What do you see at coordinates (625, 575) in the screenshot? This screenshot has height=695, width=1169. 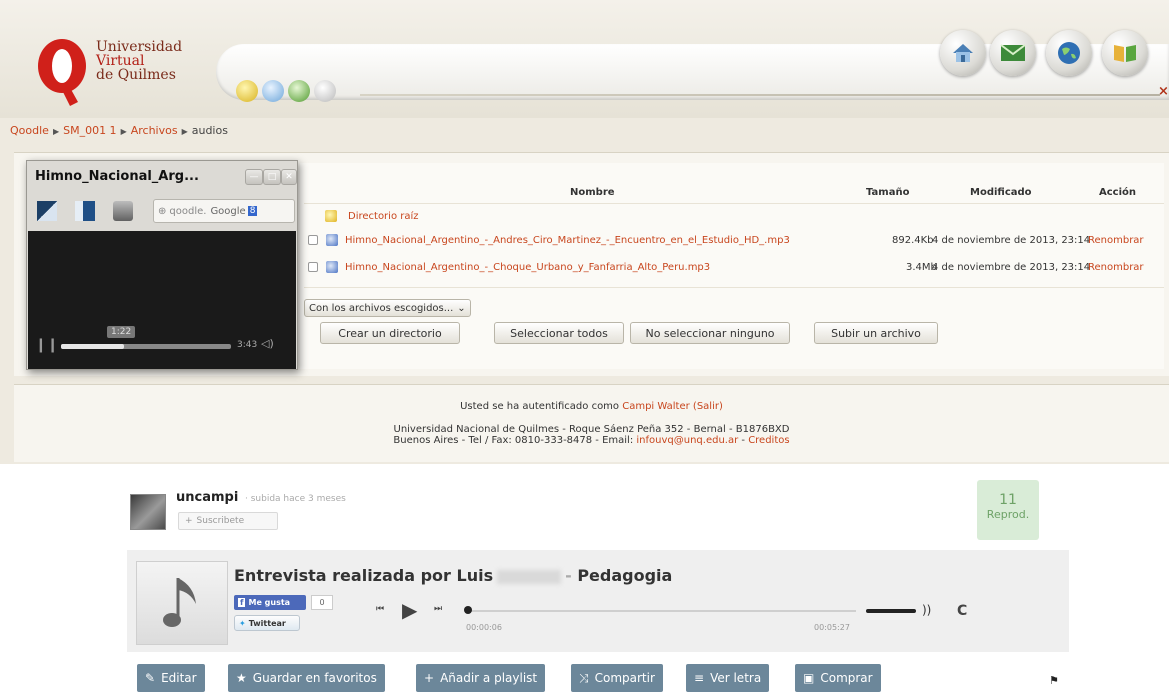 I see `track-title-part2: Pedagogia` at bounding box center [625, 575].